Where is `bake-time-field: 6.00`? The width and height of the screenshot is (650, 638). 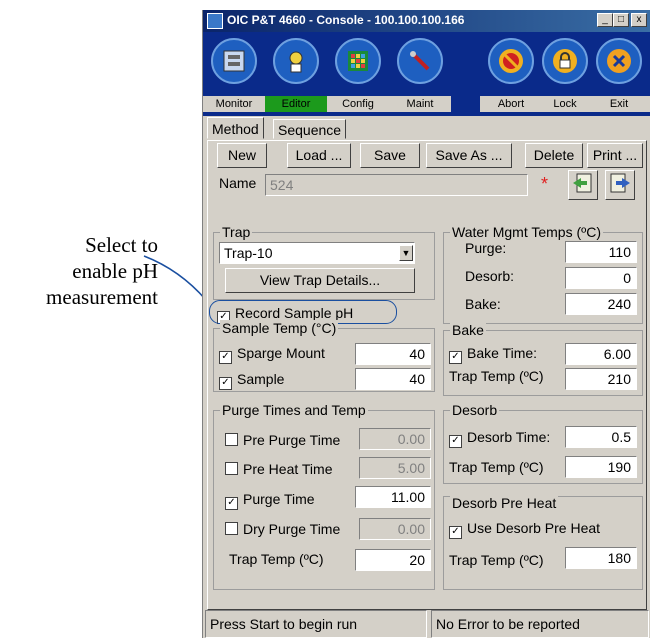
bake-time-field: 6.00 is located at coordinates (601, 354).